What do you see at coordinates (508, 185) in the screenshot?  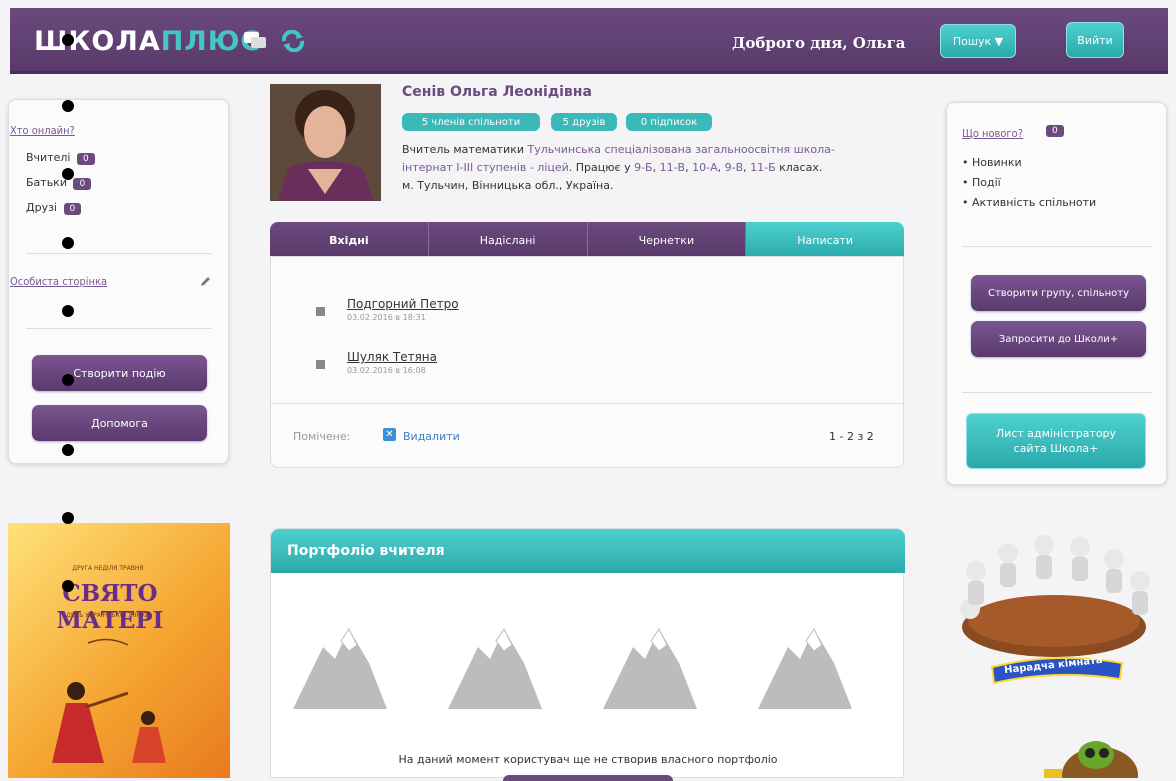 I see `profile-location: м. Тульчин, Вінницька обл., Україна.` at bounding box center [508, 185].